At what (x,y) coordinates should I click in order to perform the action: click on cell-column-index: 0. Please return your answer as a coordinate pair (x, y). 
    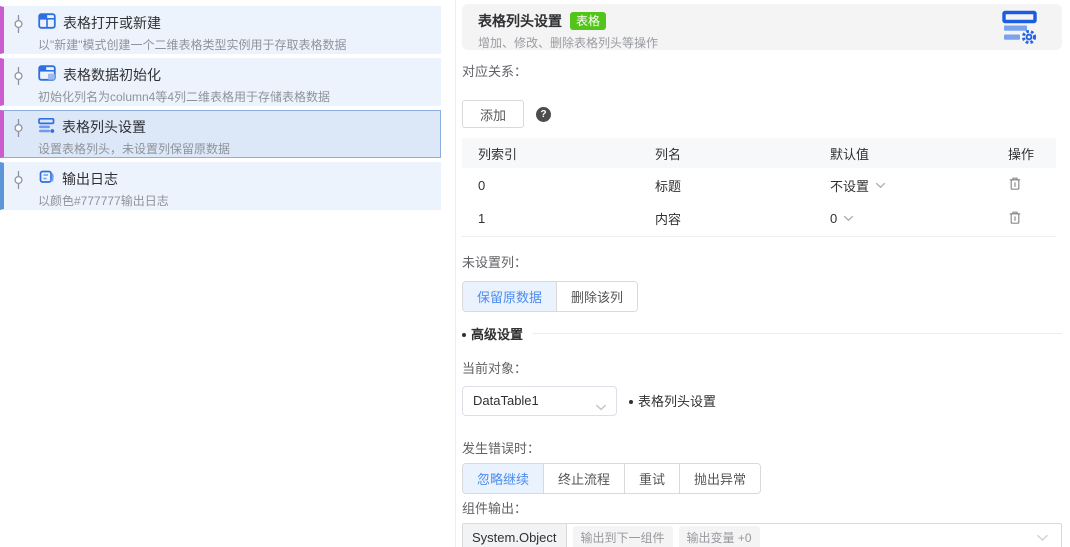
    Looking at the image, I should click on (482, 185).